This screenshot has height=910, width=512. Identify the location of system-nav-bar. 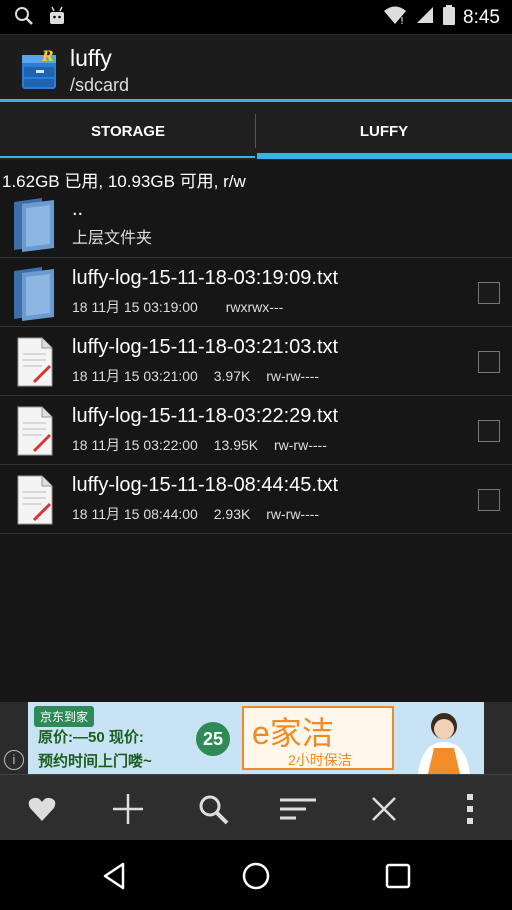
(256, 875).